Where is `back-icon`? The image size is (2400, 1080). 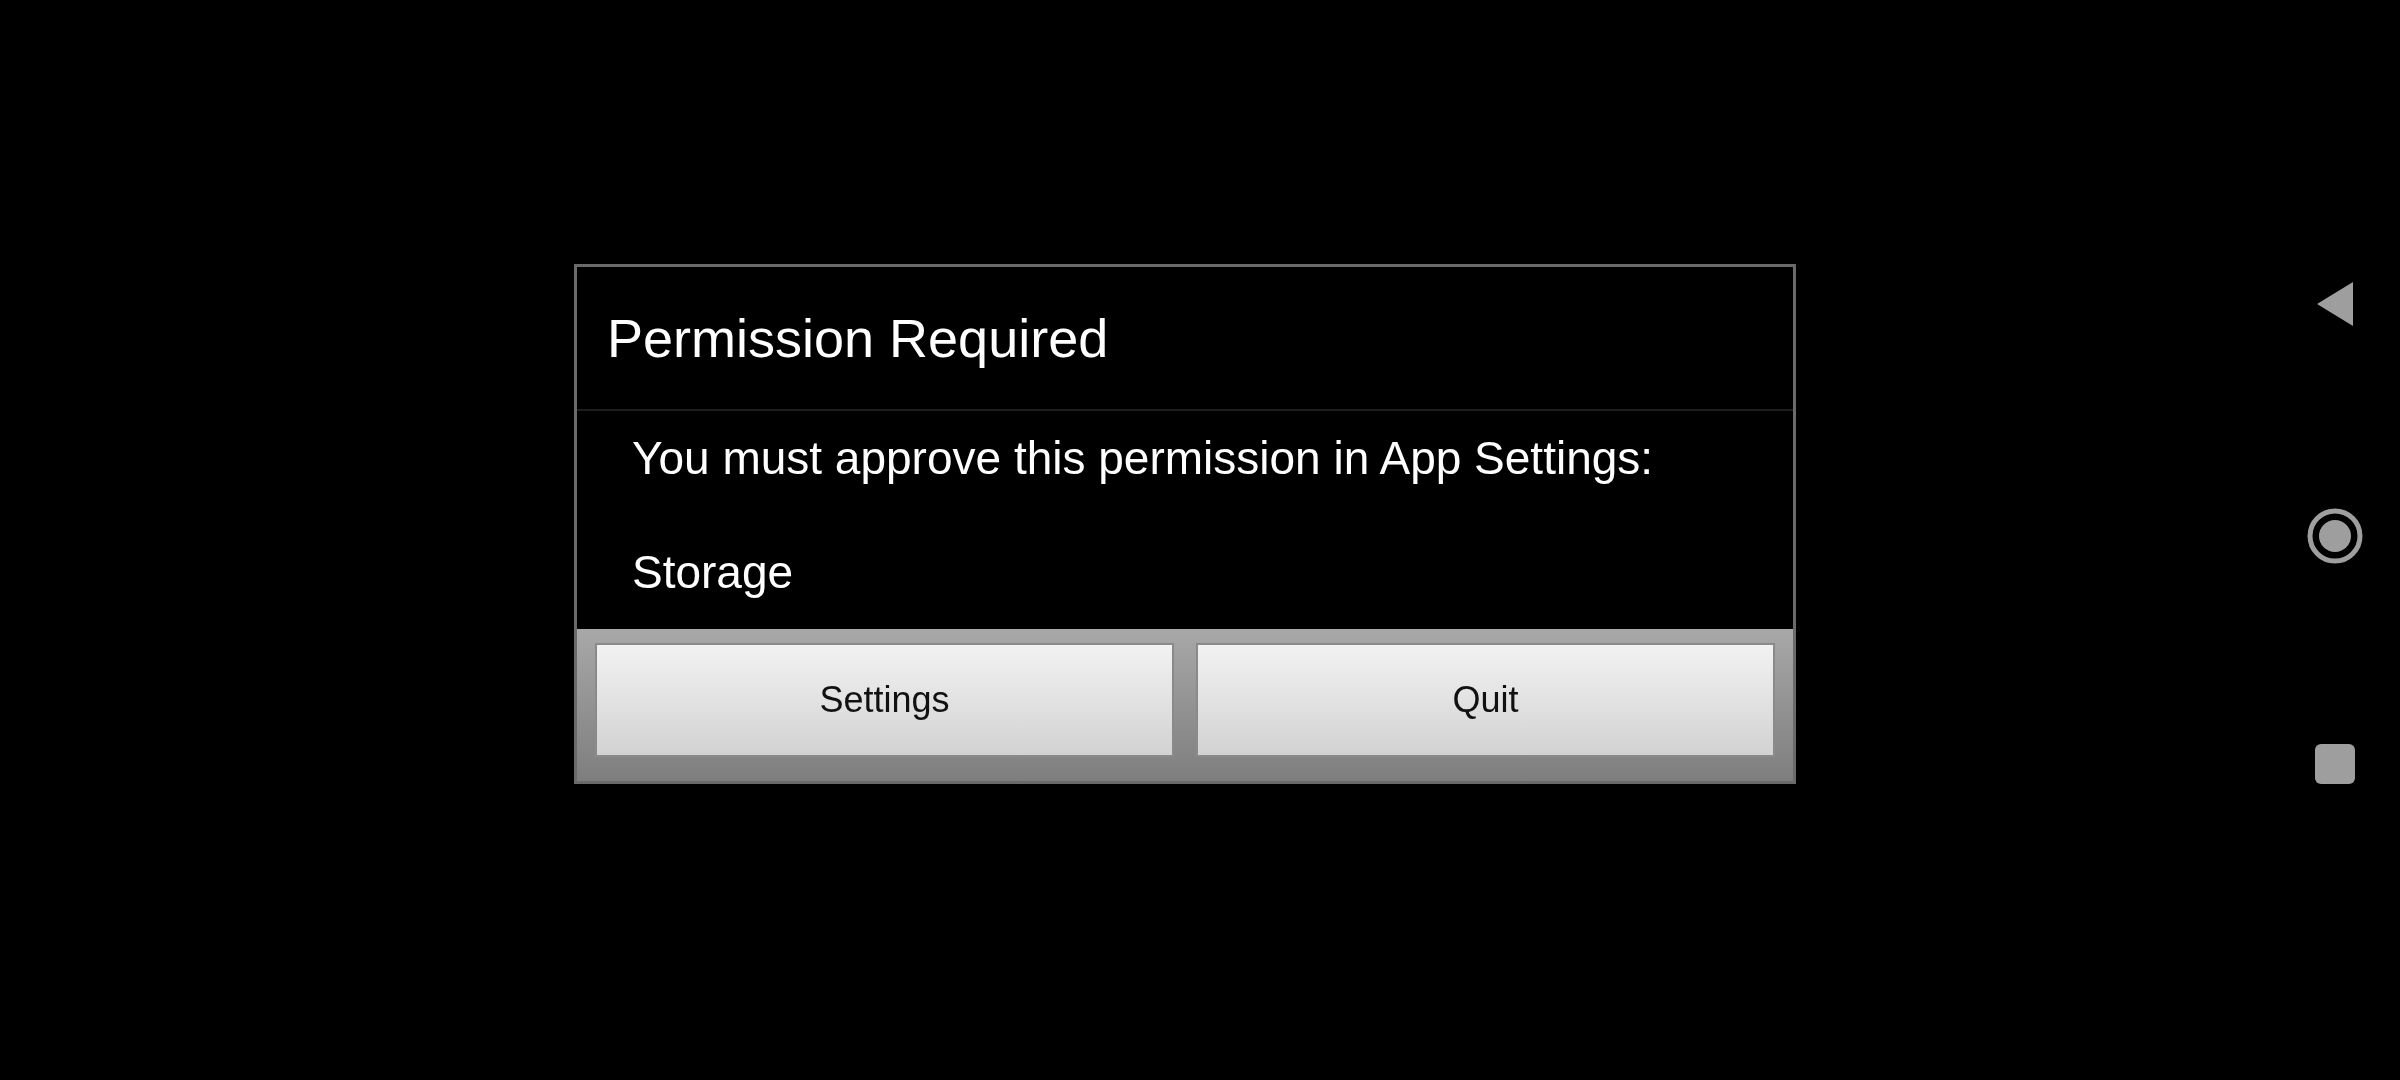 back-icon is located at coordinates (2335, 304).